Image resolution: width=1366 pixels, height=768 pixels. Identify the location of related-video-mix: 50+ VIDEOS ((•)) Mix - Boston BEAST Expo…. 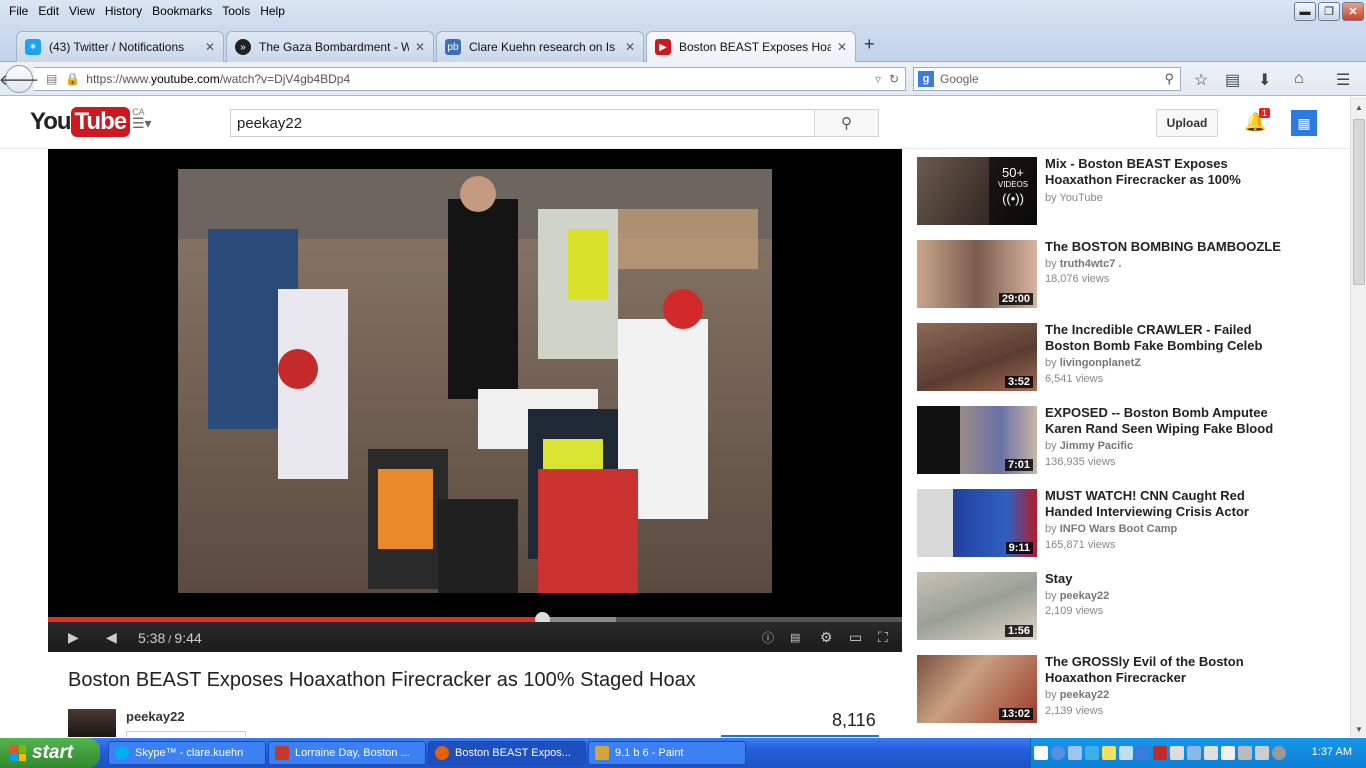
(1107, 190).